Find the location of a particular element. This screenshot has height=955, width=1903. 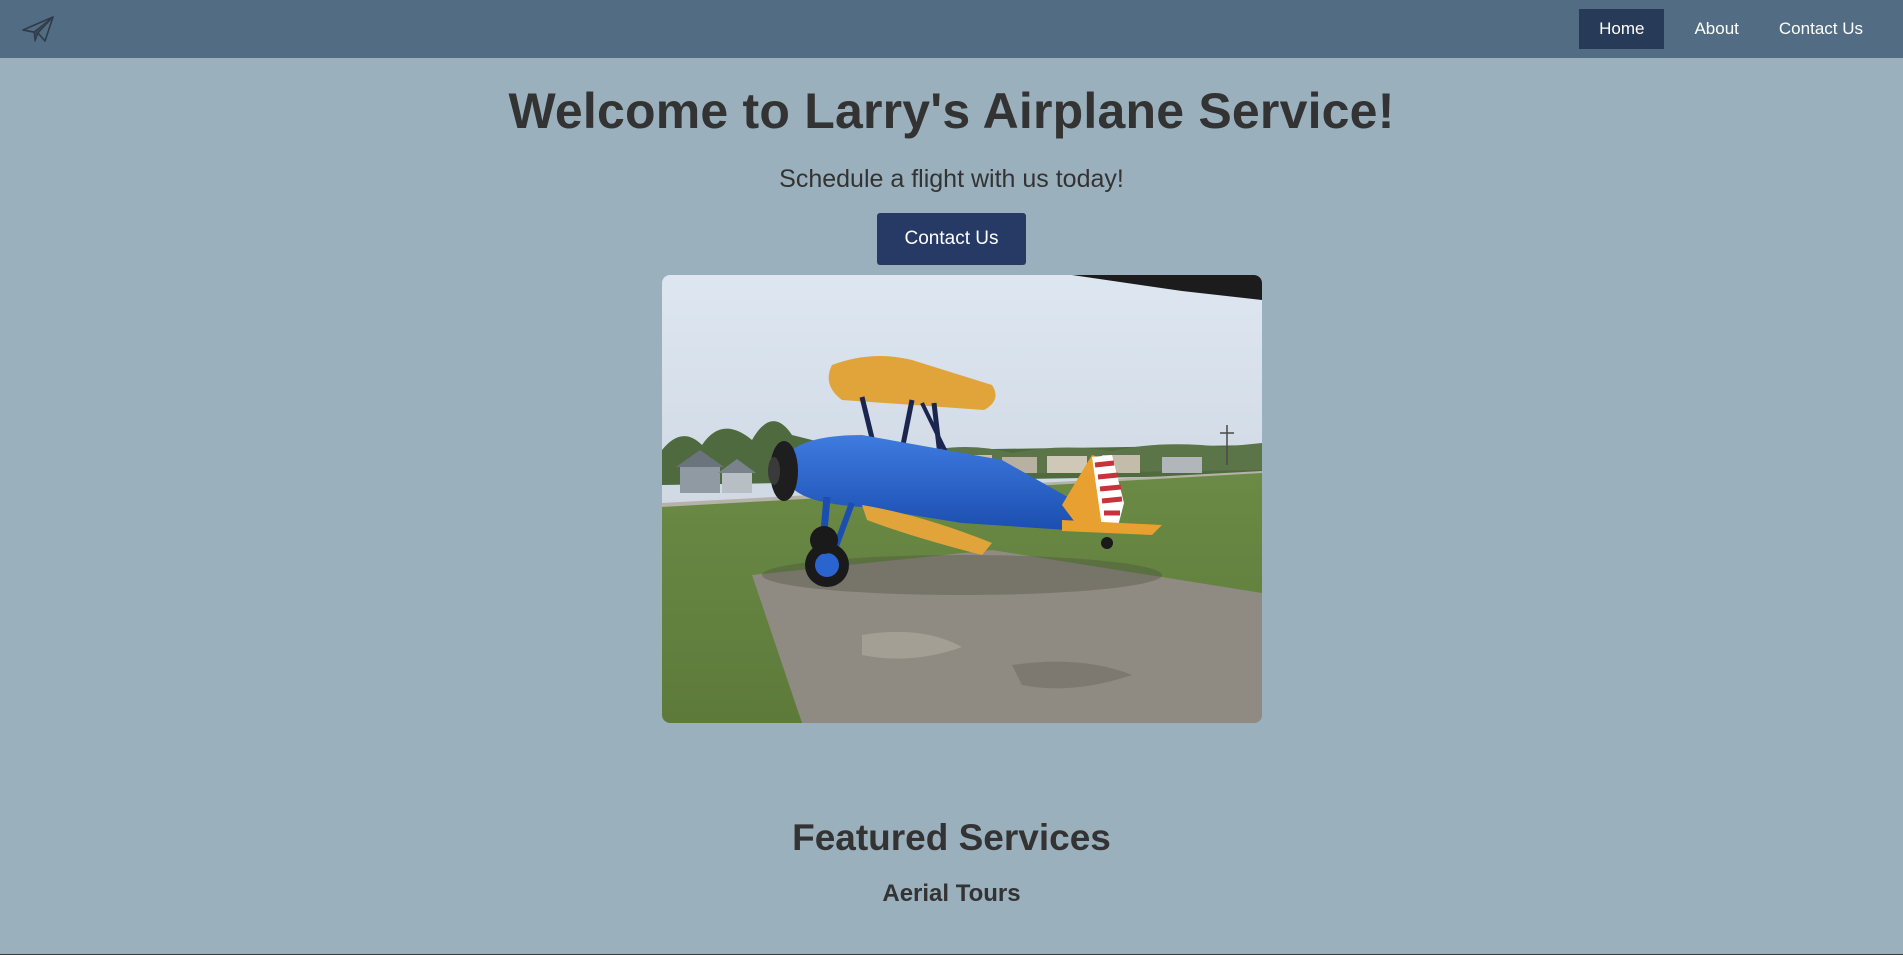

nav-home-link: Home is located at coordinates (1622, 29).